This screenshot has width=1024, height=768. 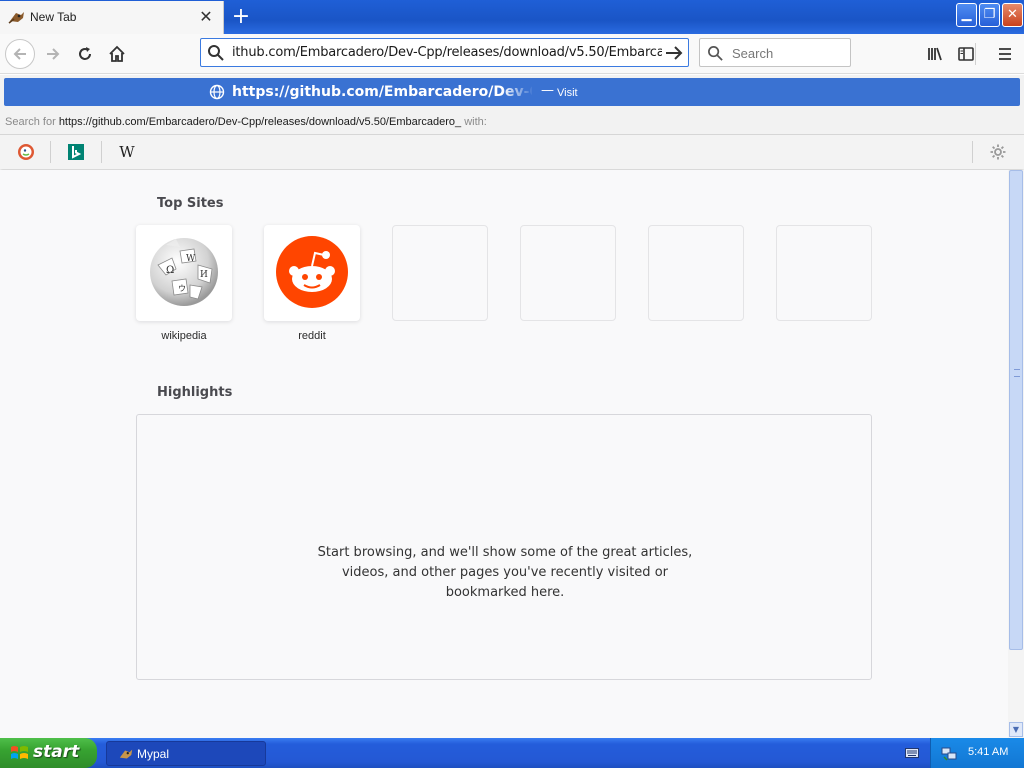 I want to click on scrollbar-grip, so click(x=1017, y=373).